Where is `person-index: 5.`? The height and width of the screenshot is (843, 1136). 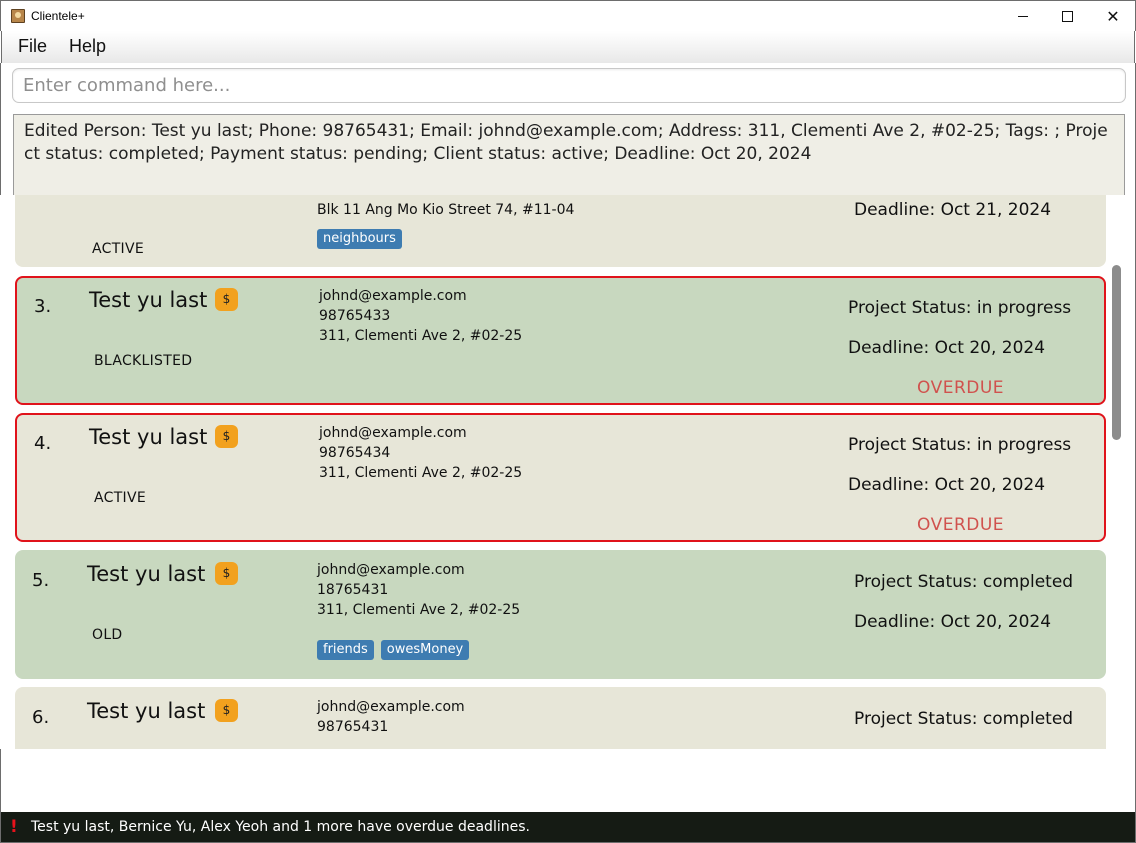
person-index: 5. is located at coordinates (41, 580).